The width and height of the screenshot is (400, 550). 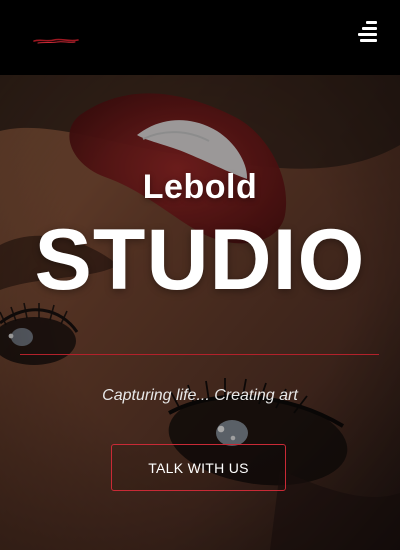 What do you see at coordinates (200, 260) in the screenshot?
I see `hero-title: STUDIO` at bounding box center [200, 260].